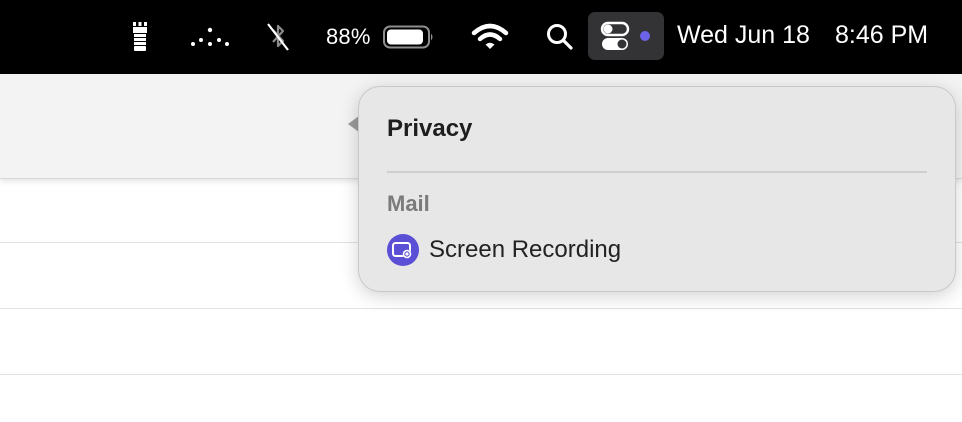 This screenshot has height=422, width=962. Describe the element at coordinates (525, 249) in the screenshot. I see `privacy-item-label: Screen Recording` at that location.